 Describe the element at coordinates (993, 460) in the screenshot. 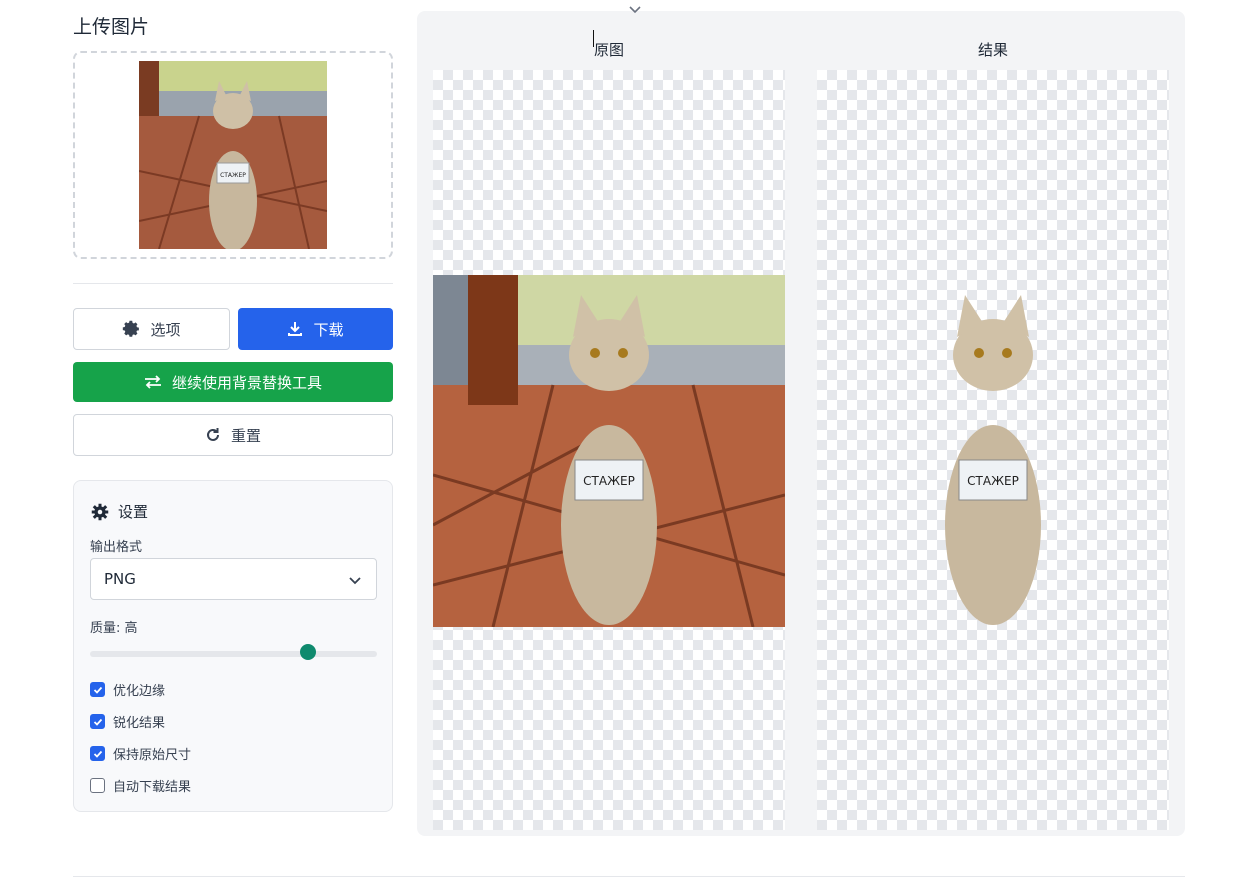

I see `result-image: СТАЖЕР` at that location.